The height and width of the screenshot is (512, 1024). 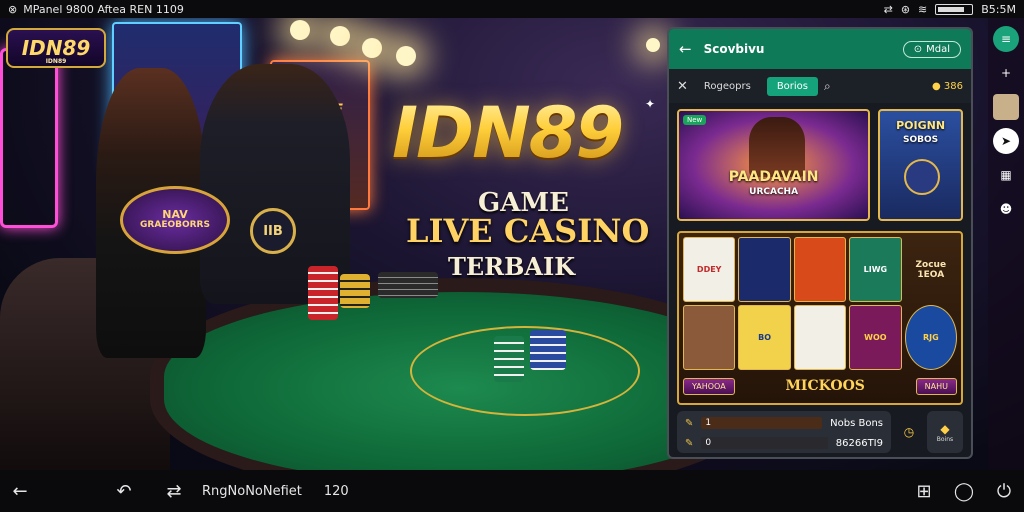 I want to click on jackpot-side-button: ◆ Boins, so click(x=945, y=432).